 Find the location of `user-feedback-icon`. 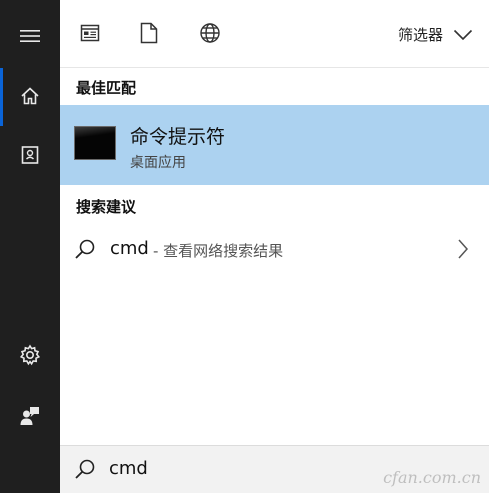

user-feedback-icon is located at coordinates (30, 416).